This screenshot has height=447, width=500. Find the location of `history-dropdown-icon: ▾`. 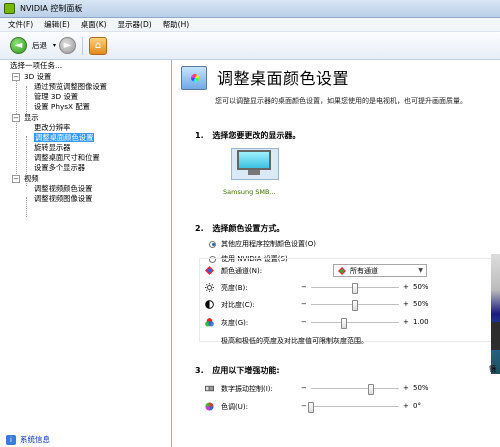

history-dropdown-icon: ▾ is located at coordinates (54, 45).